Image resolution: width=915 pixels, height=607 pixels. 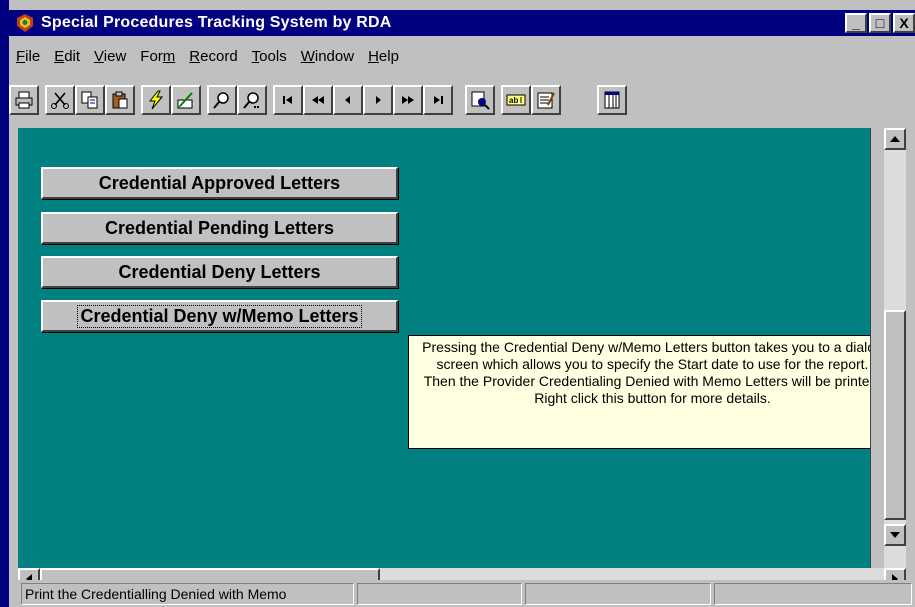 I want to click on fast-forward-button, so click(x=408, y=100).